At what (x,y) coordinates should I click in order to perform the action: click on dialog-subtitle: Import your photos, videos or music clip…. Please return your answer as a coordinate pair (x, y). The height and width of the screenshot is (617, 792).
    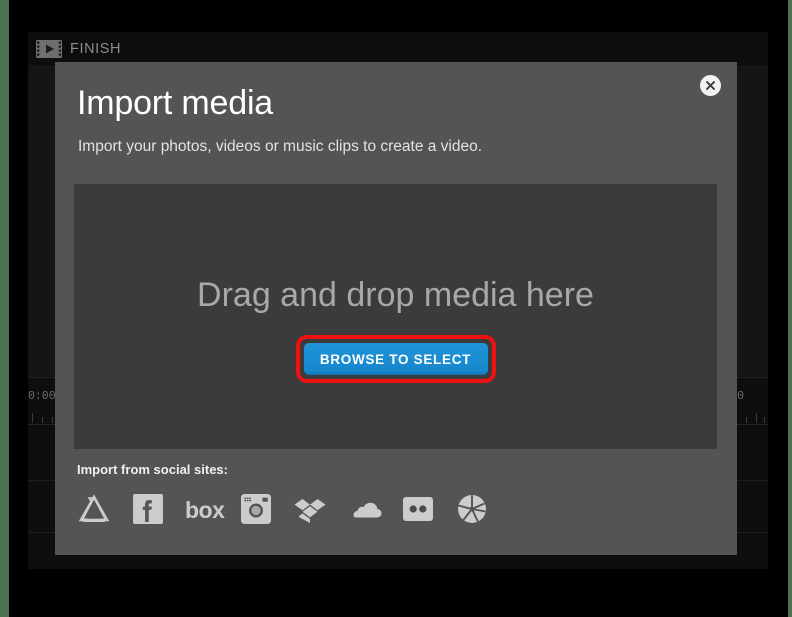
    Looking at the image, I should click on (280, 146).